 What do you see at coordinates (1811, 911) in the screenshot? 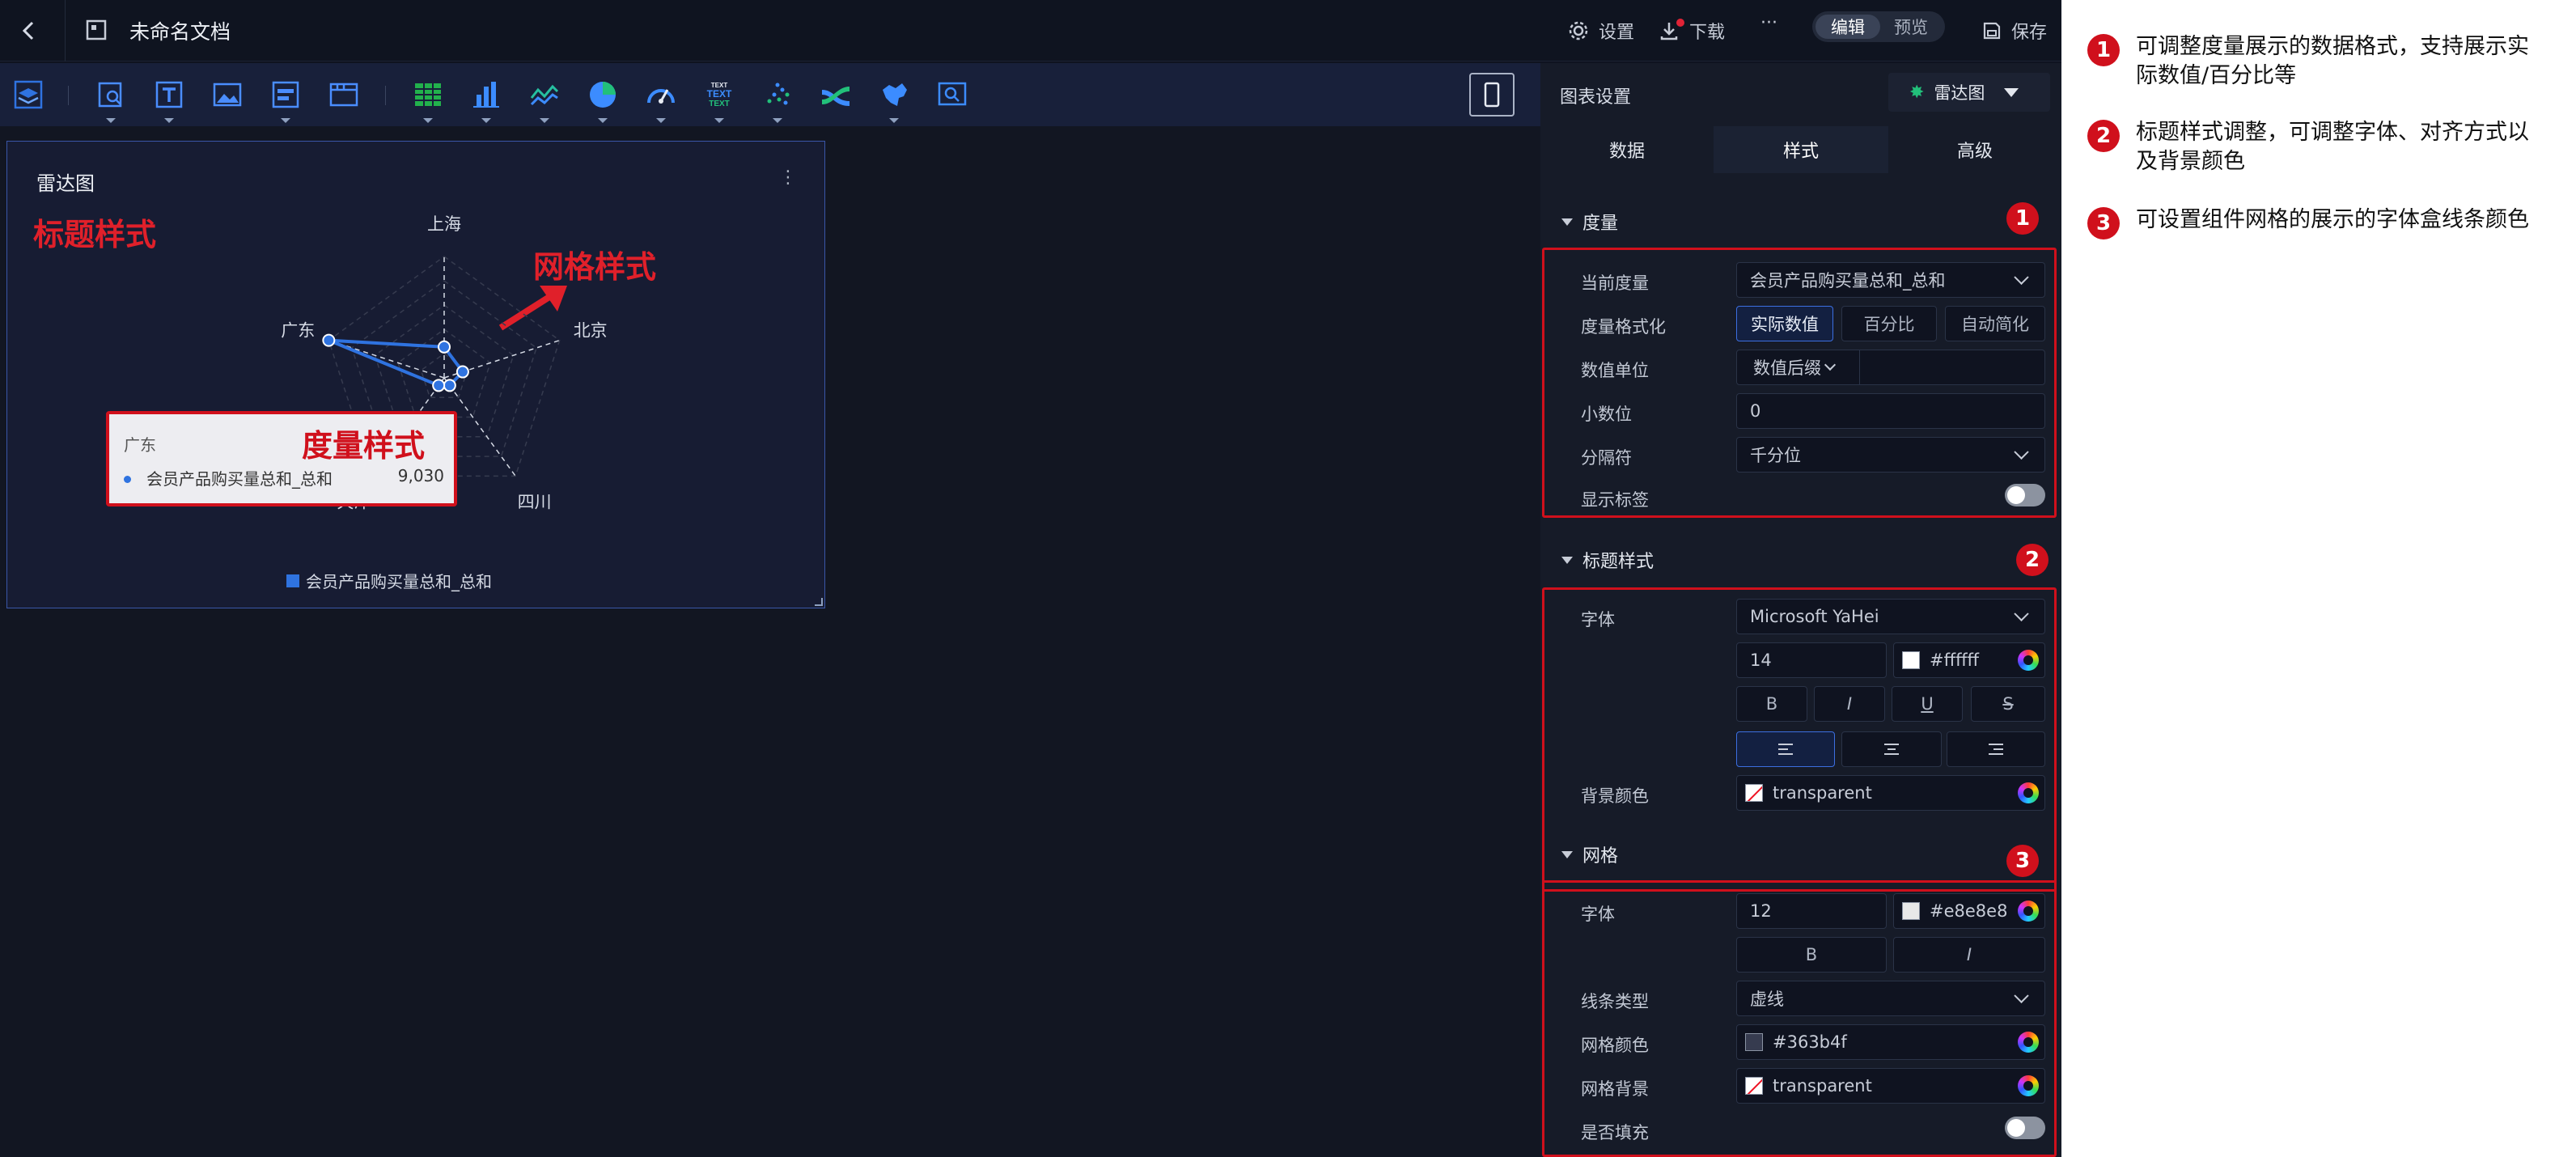
I see `grid-font-size-input: 12` at bounding box center [1811, 911].